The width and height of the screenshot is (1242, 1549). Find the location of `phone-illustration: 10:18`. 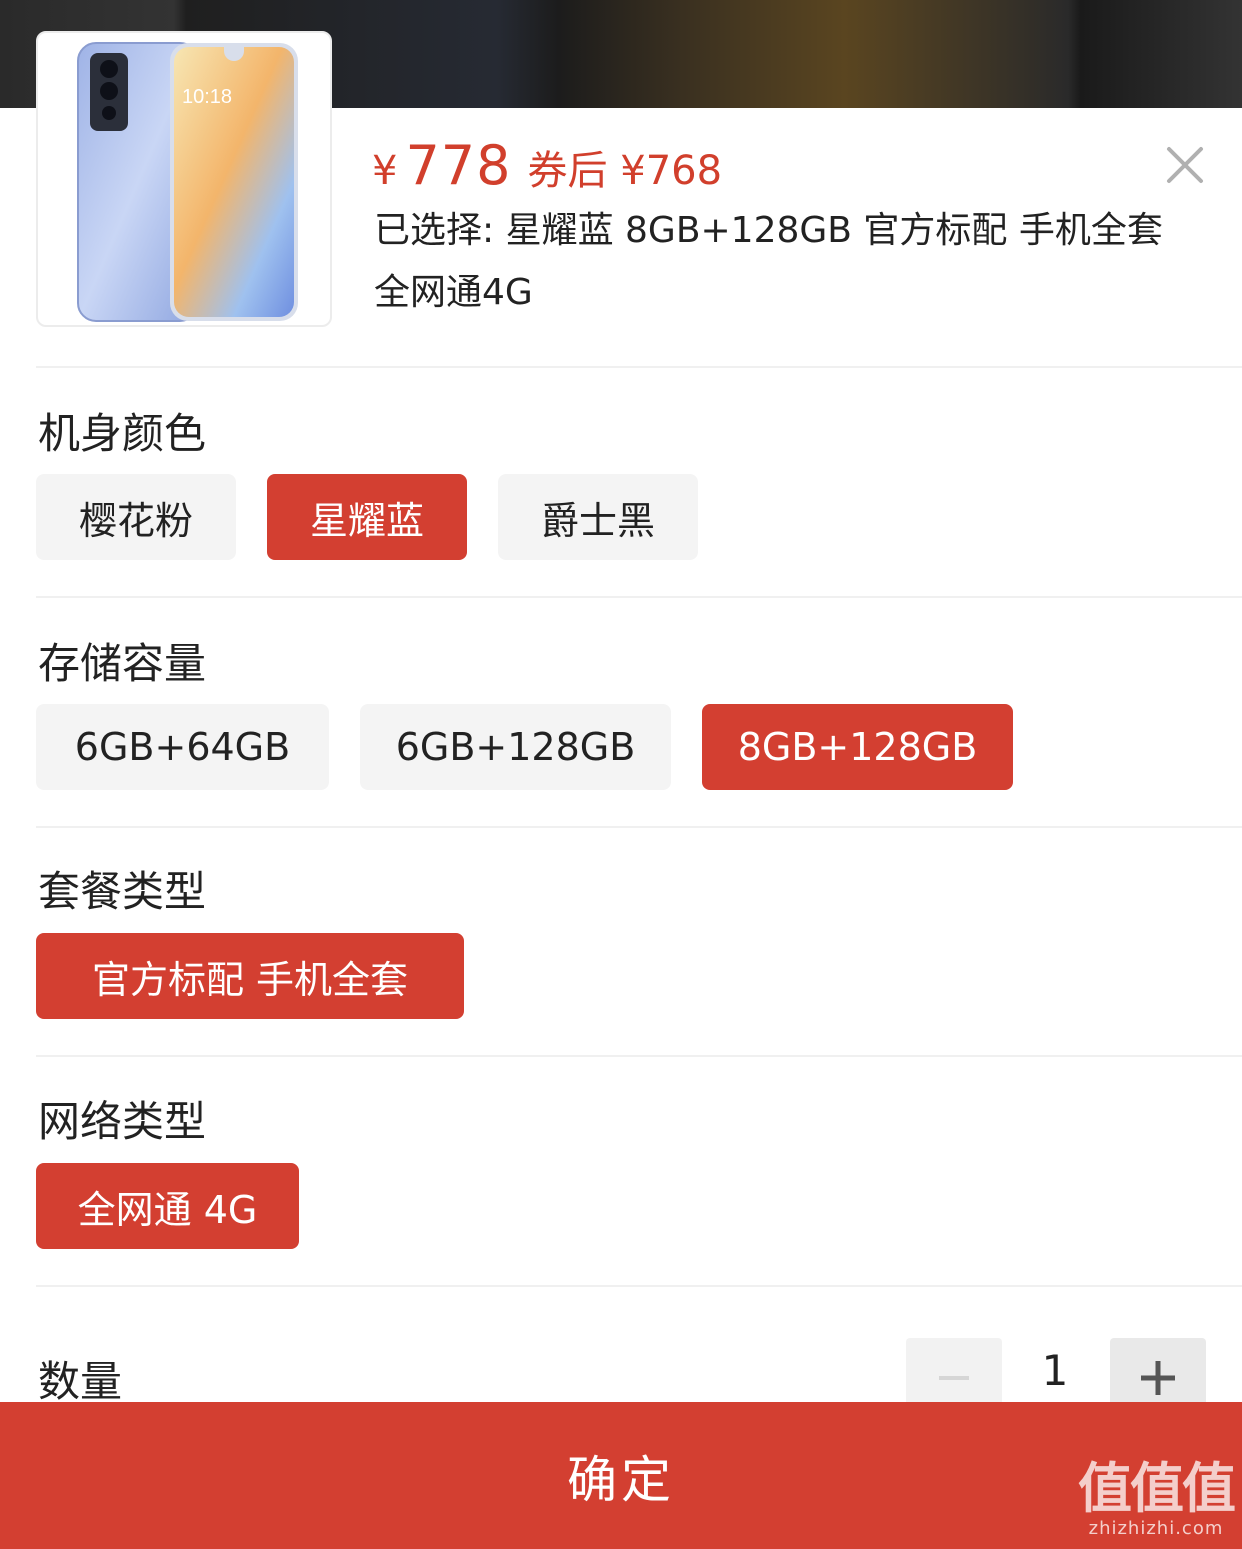

phone-illustration: 10:18 is located at coordinates (187, 182).